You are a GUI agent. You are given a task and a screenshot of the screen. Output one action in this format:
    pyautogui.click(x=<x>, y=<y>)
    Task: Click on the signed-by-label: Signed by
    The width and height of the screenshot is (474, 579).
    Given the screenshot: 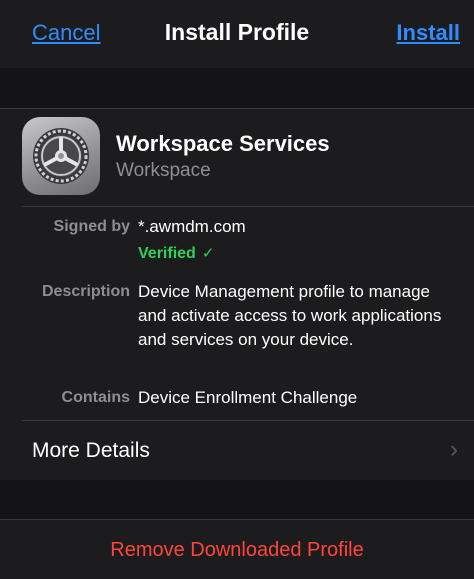 What is the action you would take?
    pyautogui.click(x=91, y=226)
    